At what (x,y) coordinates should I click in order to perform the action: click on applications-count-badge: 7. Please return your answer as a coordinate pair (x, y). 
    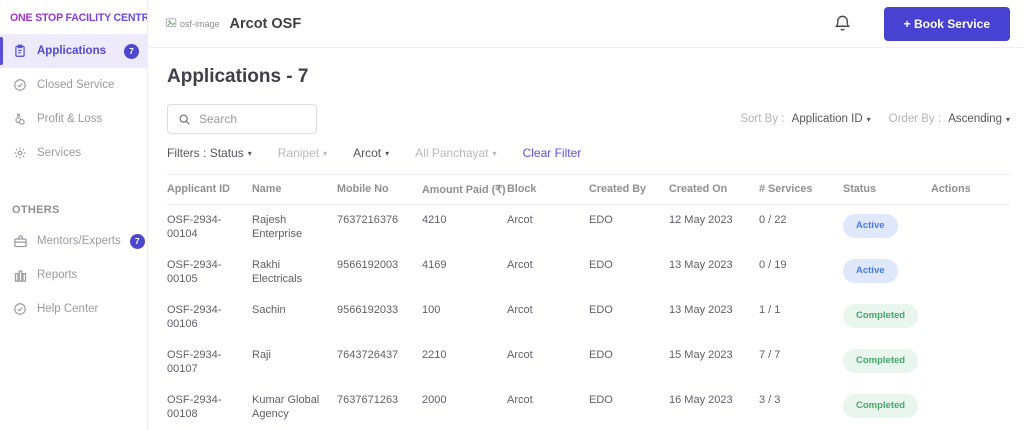
    Looking at the image, I should click on (131, 51).